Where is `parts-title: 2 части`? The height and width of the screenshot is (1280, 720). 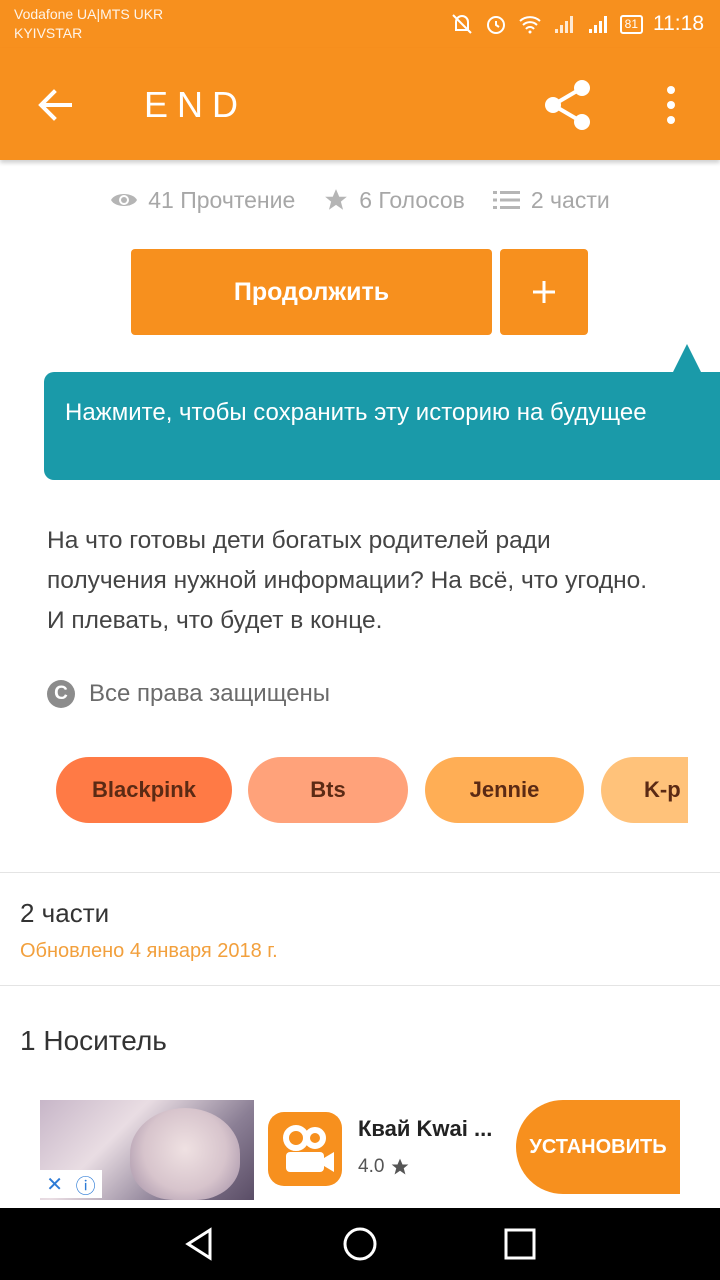
parts-title: 2 части is located at coordinates (64, 913).